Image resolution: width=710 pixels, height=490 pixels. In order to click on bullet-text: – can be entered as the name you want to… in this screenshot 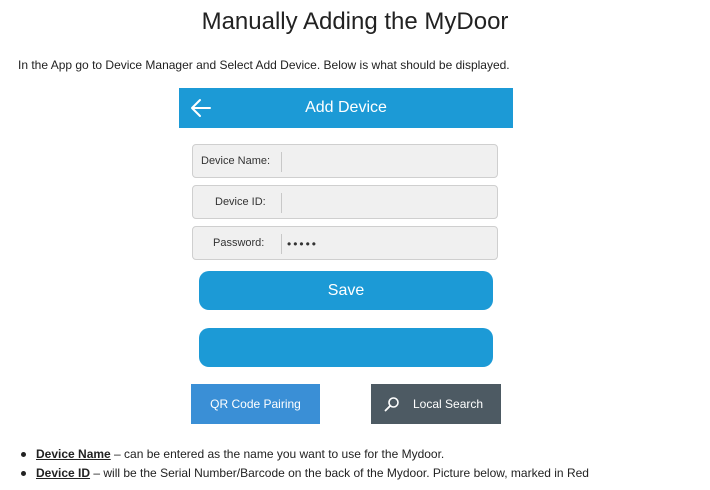, I will do `click(277, 454)`.